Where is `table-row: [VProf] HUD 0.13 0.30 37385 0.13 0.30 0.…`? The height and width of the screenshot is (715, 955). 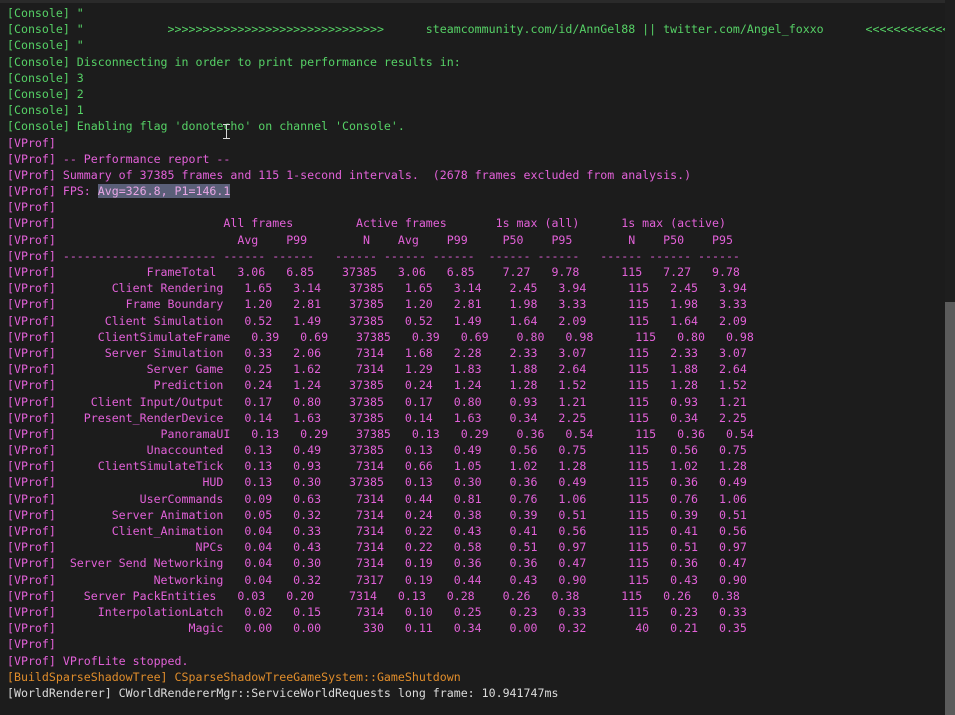
table-row: [VProf] HUD 0.13 0.30 37385 0.13 0.30 0.… is located at coordinates (476, 482).